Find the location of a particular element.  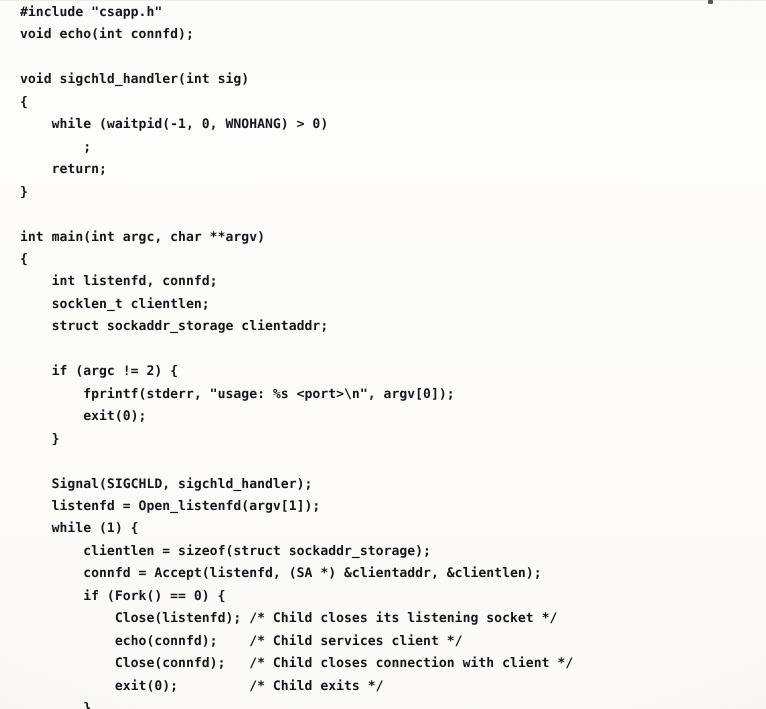

code-line: listenfd = Open_listenfd(argv[1]); is located at coordinates (170, 506).